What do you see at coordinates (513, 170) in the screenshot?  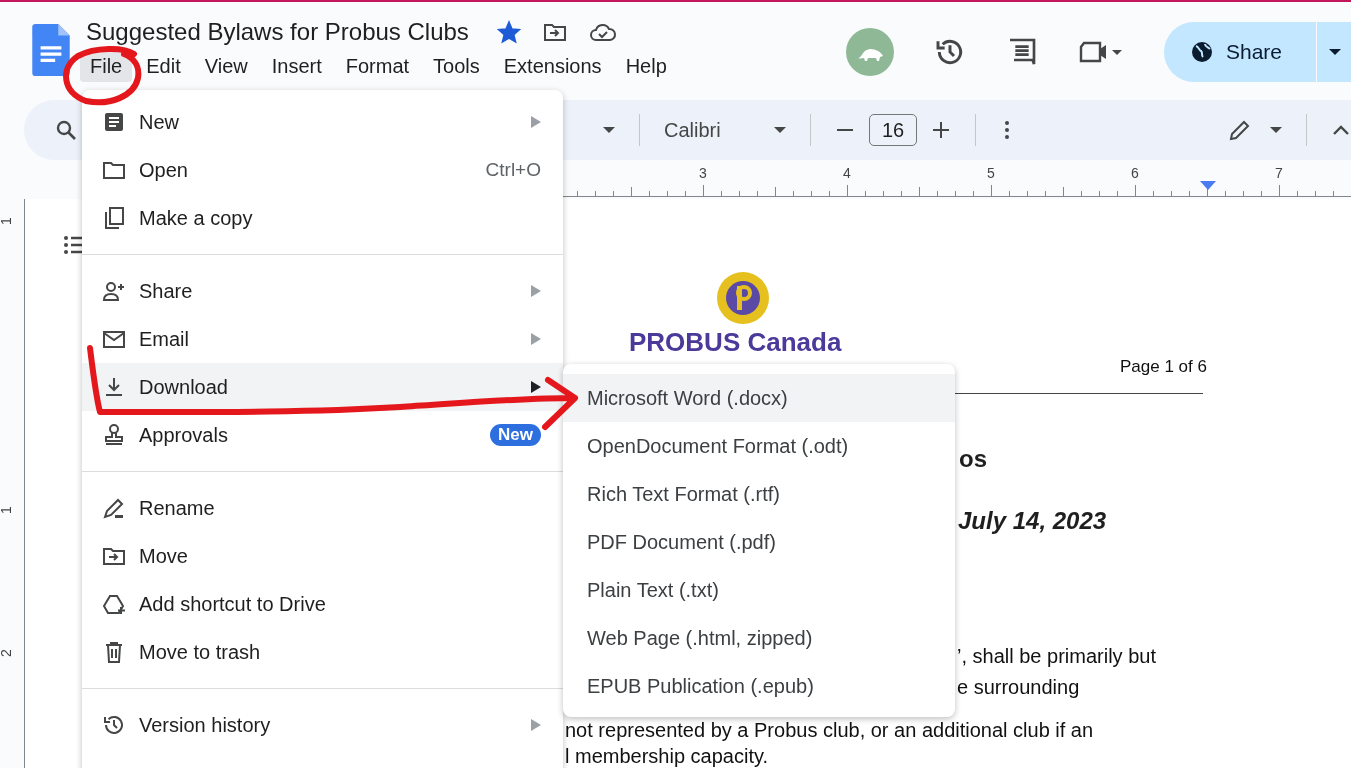 I see `shortcut-text: Ctrl+O` at bounding box center [513, 170].